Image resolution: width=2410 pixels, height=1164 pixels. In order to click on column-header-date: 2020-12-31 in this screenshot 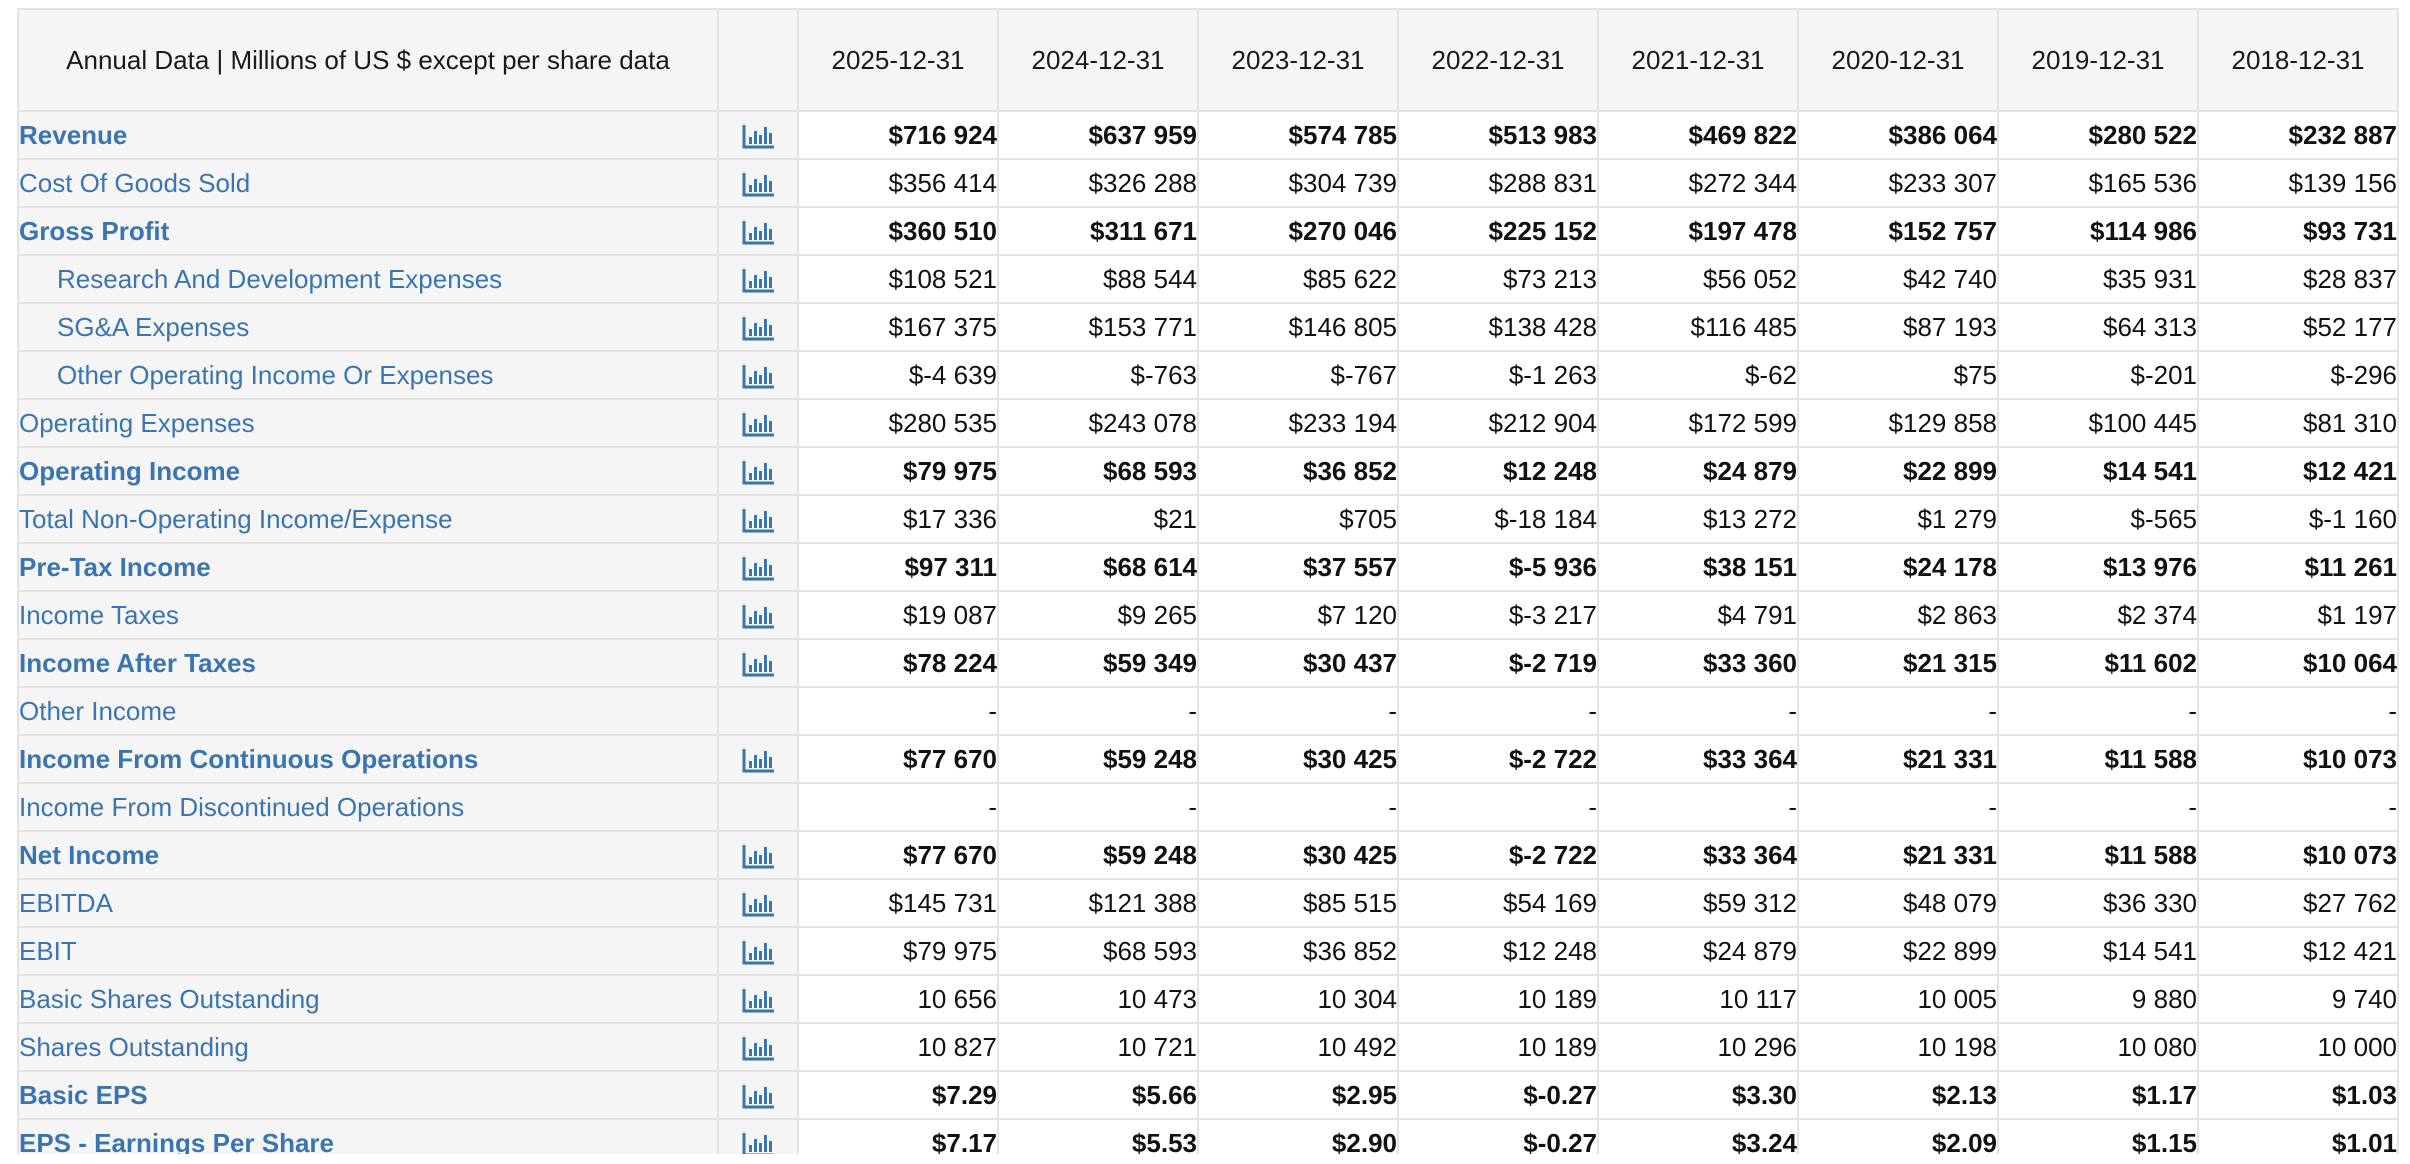, I will do `click(1898, 60)`.